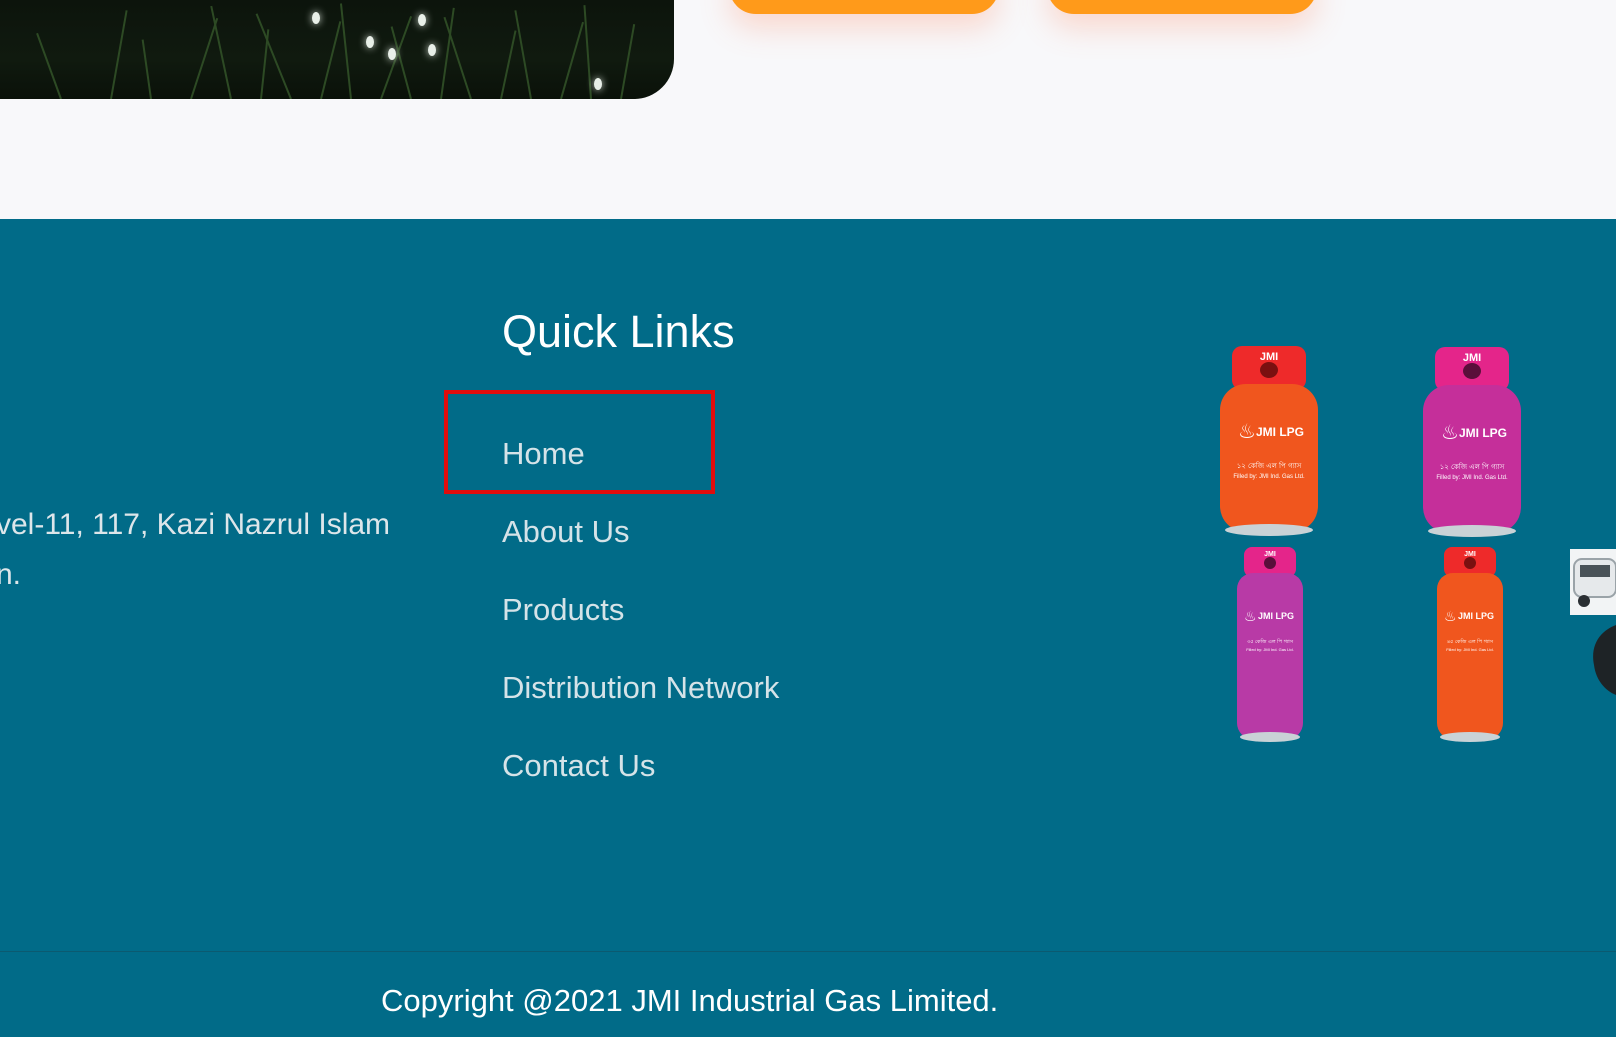 The image size is (1616, 1037). Describe the element at coordinates (195, 524) in the screenshot. I see `address-line-1: vel-11, 117, Kazi Nazrul Islam` at that location.